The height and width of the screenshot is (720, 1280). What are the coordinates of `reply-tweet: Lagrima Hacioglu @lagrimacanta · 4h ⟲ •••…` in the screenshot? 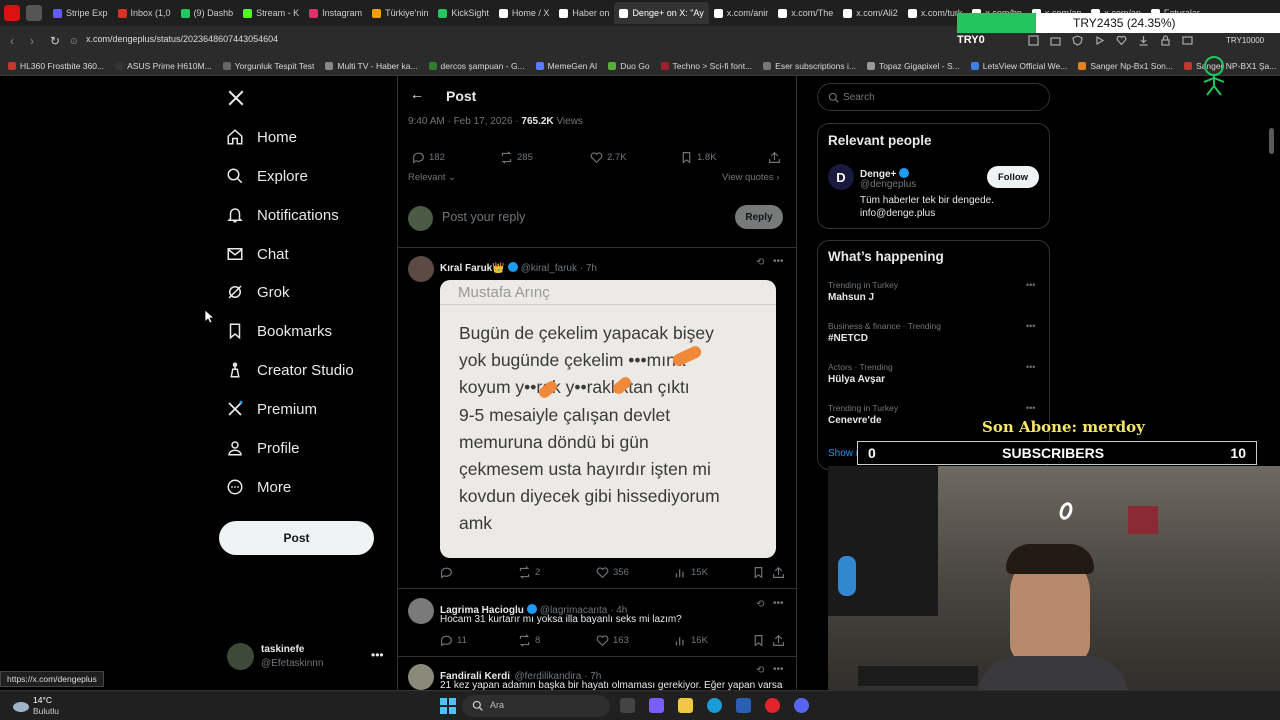 It's located at (598, 623).